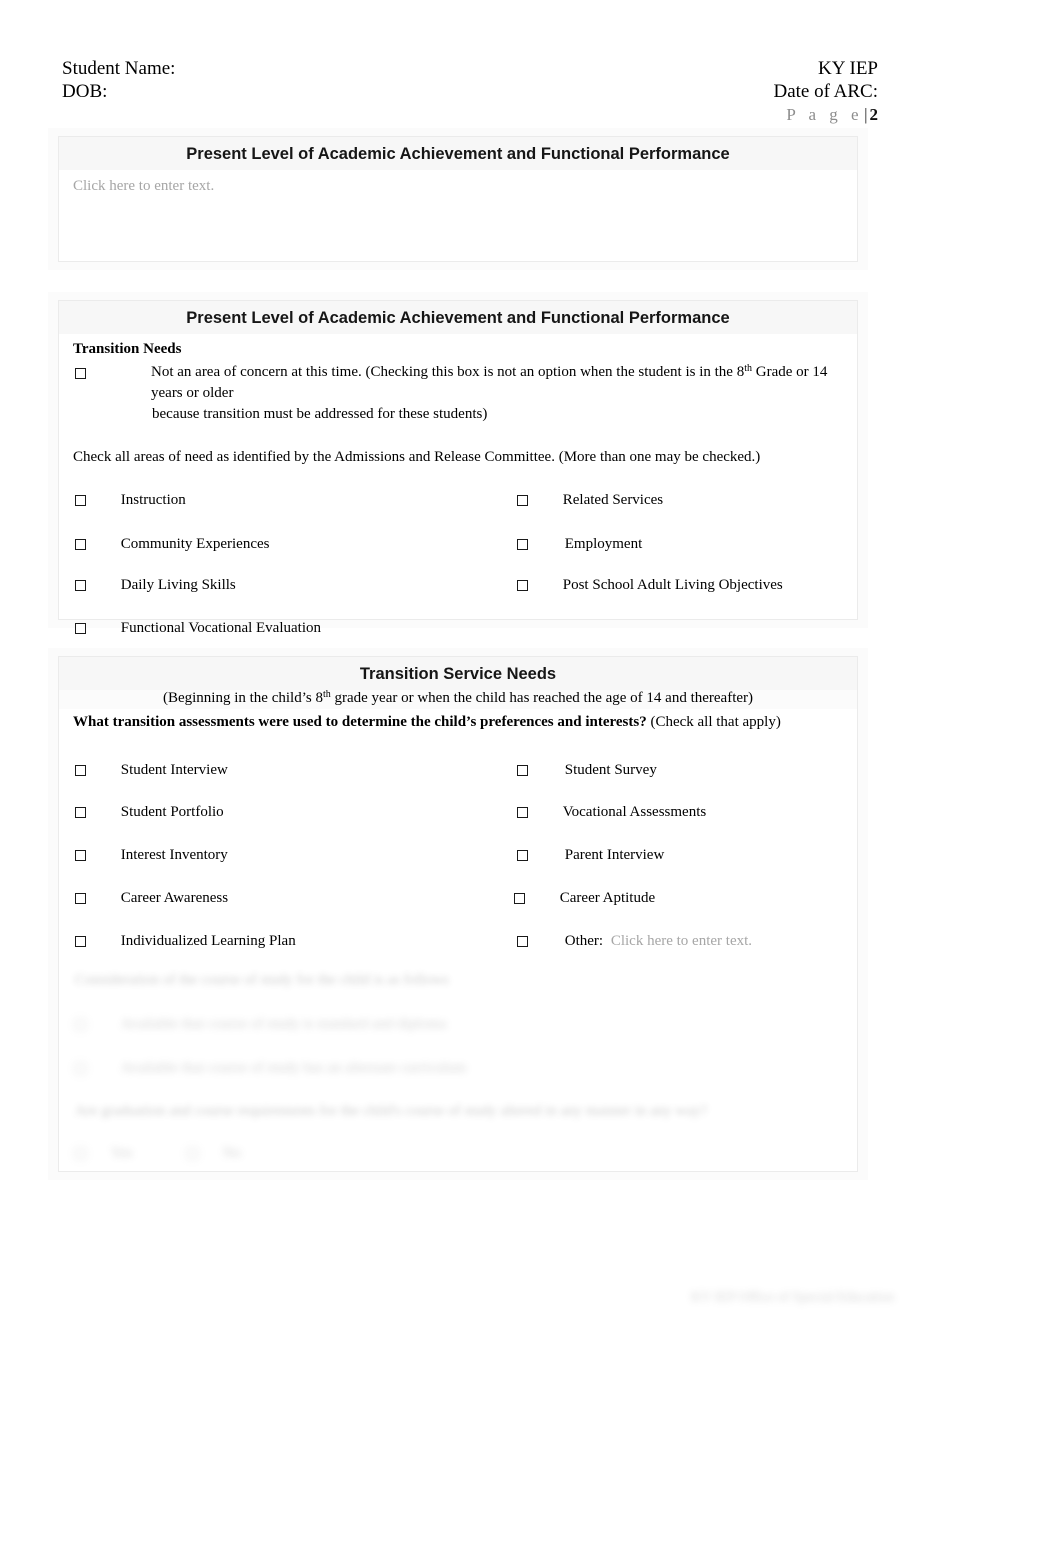 This screenshot has height=1556, width=1062. Describe the element at coordinates (80, 942) in the screenshot. I see `checkbox-individualized-learning-plan` at that location.